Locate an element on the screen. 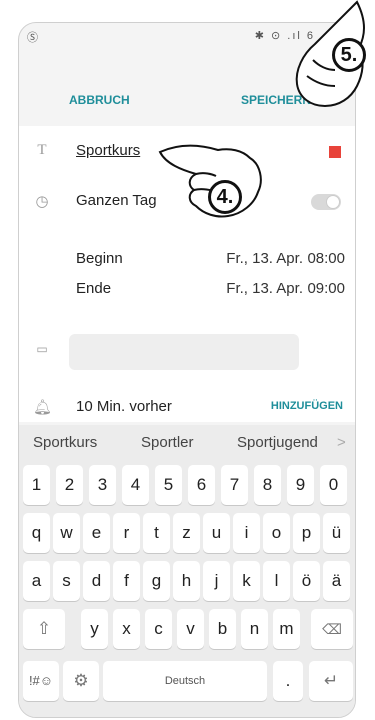  key: c is located at coordinates (158, 629).